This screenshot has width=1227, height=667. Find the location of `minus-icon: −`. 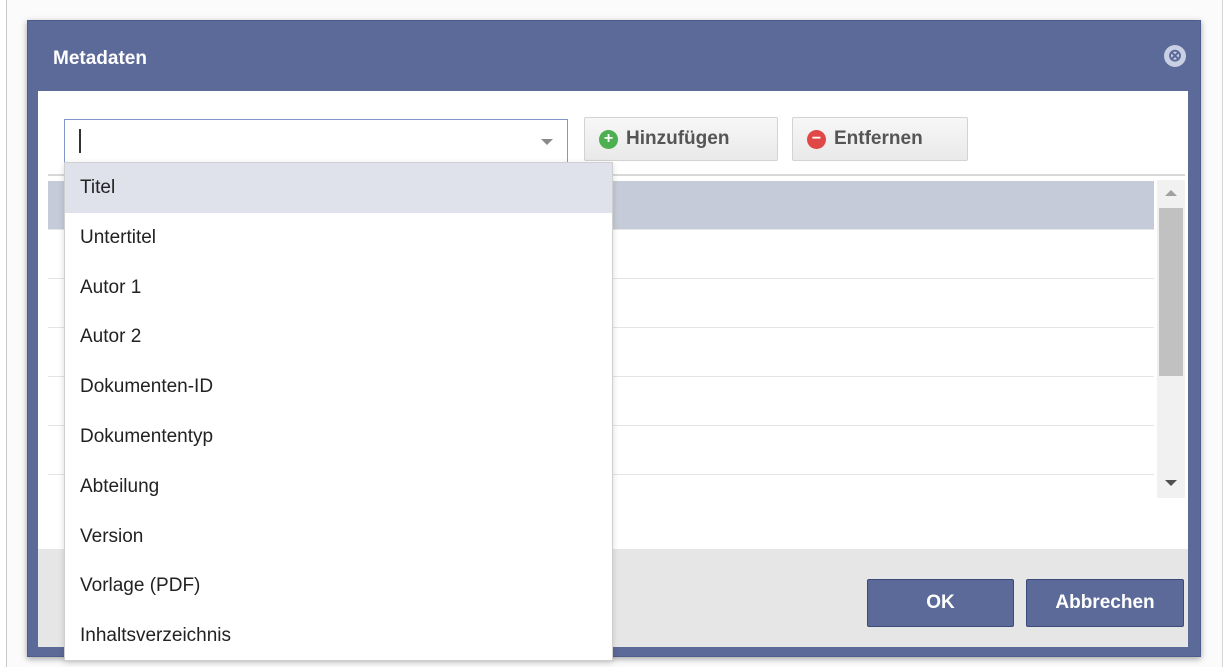

minus-icon: − is located at coordinates (816, 139).